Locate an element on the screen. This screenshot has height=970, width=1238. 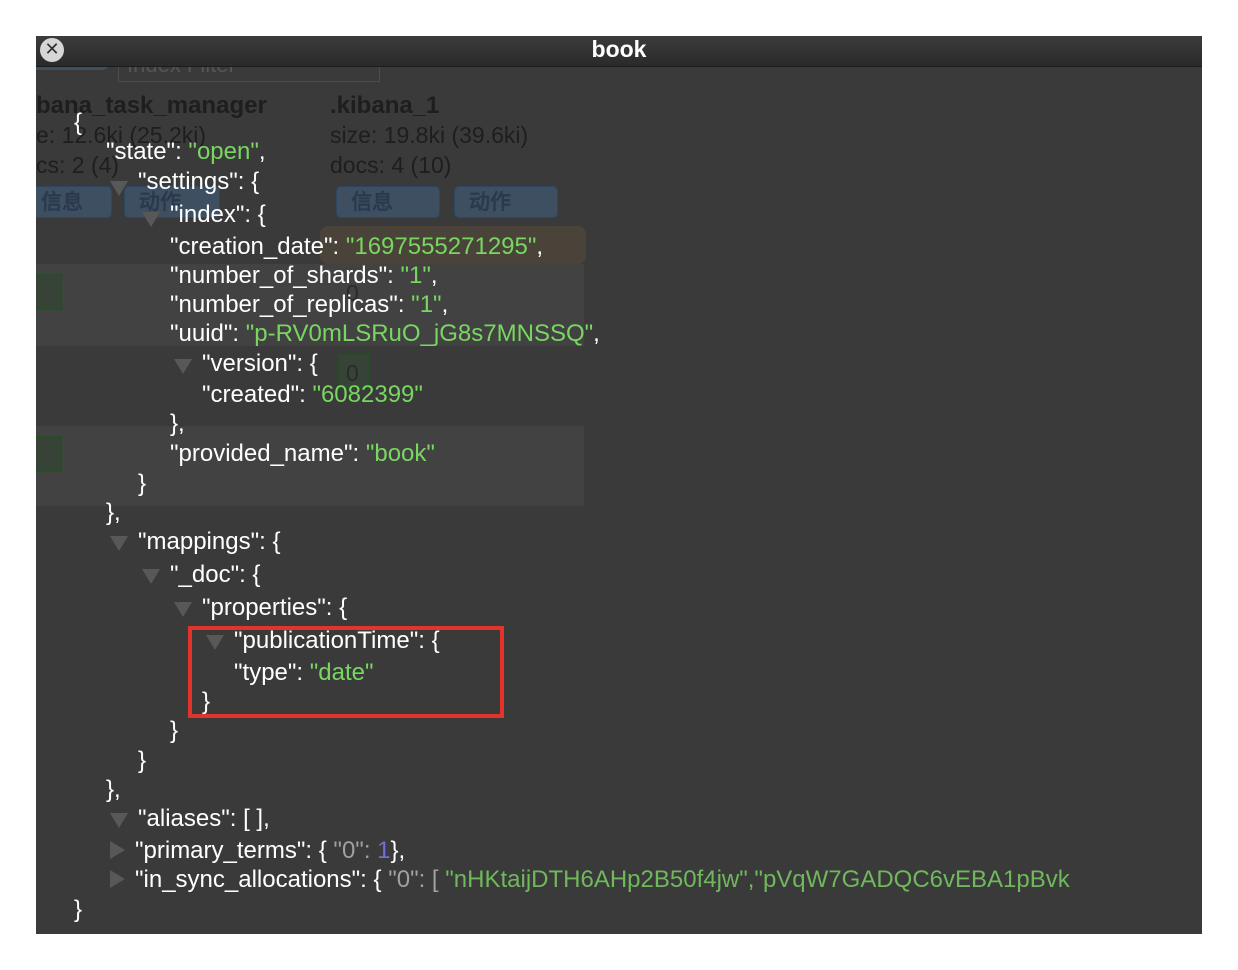
json-line: "_doc": { is located at coordinates (215, 575).